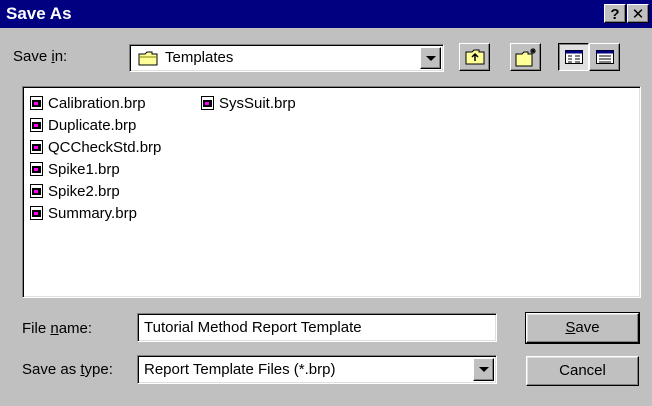 This screenshot has width=652, height=406. Describe the element at coordinates (615, 13) in the screenshot. I see `help-button: ?` at that location.